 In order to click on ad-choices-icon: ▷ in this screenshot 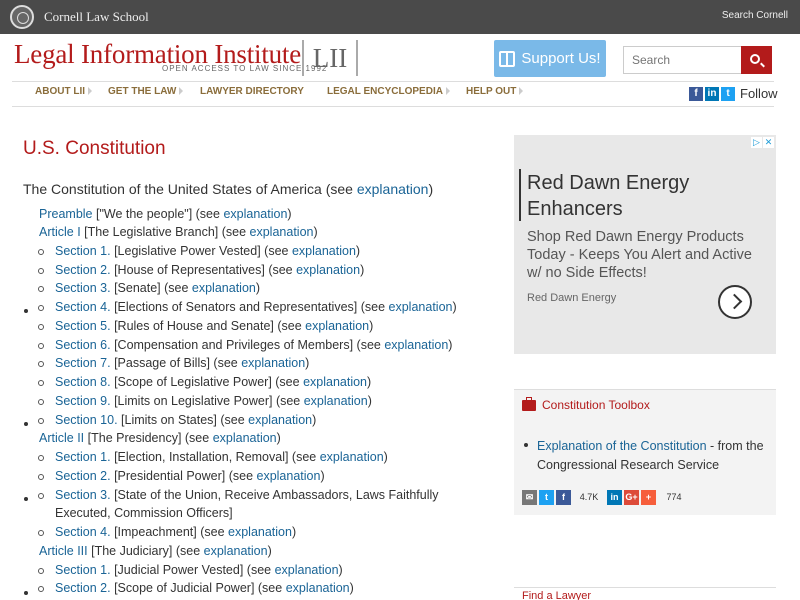, I will do `click(756, 142)`.